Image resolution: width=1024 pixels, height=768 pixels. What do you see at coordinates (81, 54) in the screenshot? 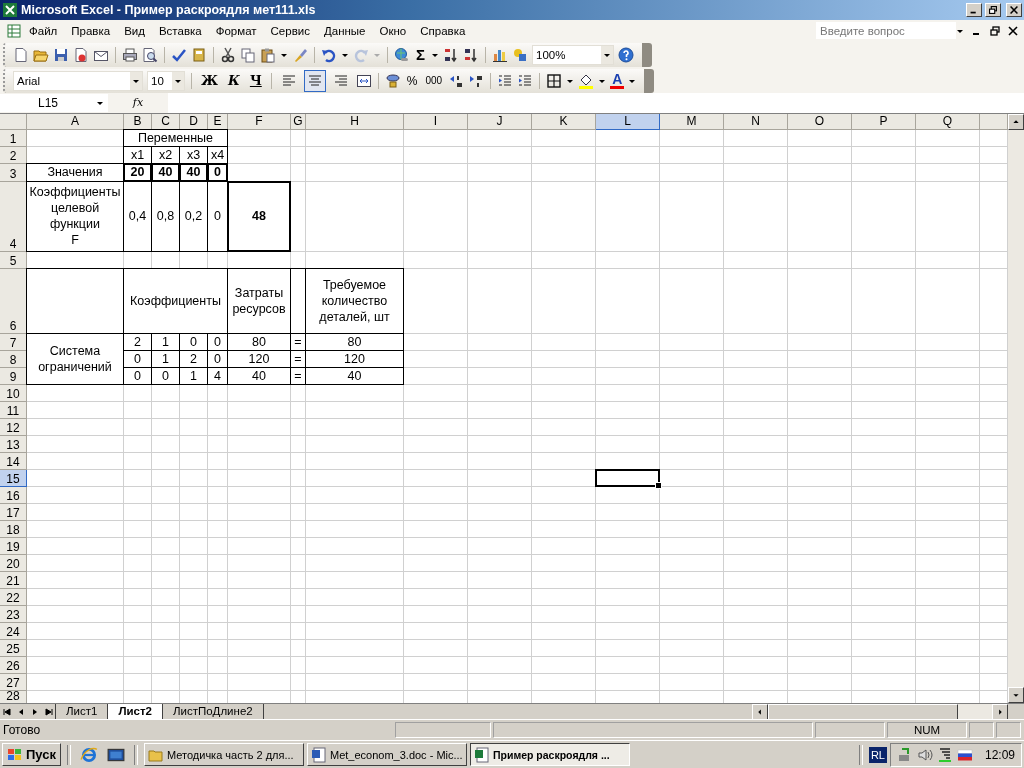
I see `document-lock-icon` at bounding box center [81, 54].